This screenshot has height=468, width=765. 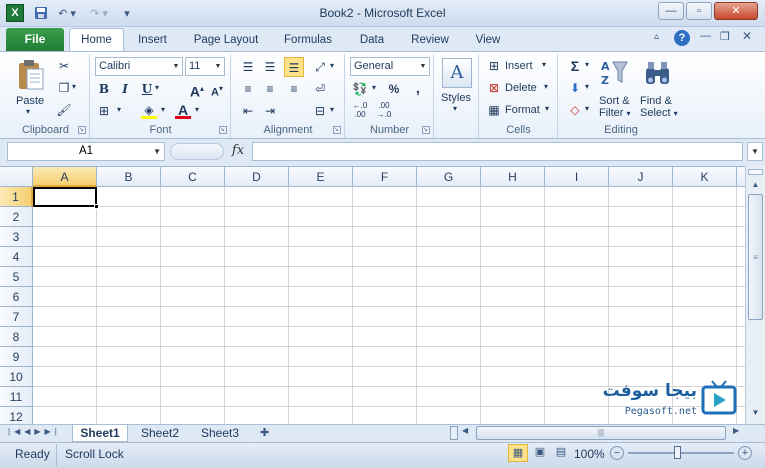 What do you see at coordinates (320, 89) in the screenshot?
I see `wrap-text-icon: ⏎` at bounding box center [320, 89].